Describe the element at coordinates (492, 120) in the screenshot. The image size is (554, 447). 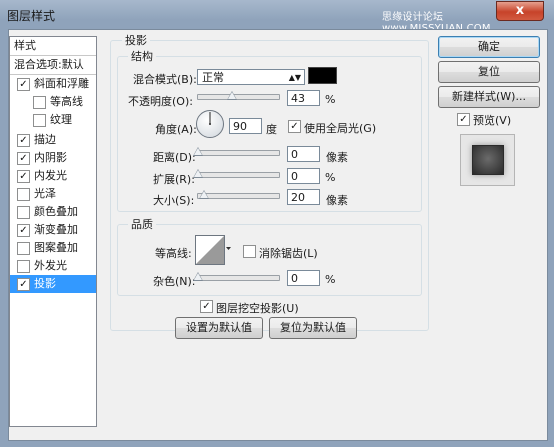
I see `preview-label: 预览(V)` at that location.